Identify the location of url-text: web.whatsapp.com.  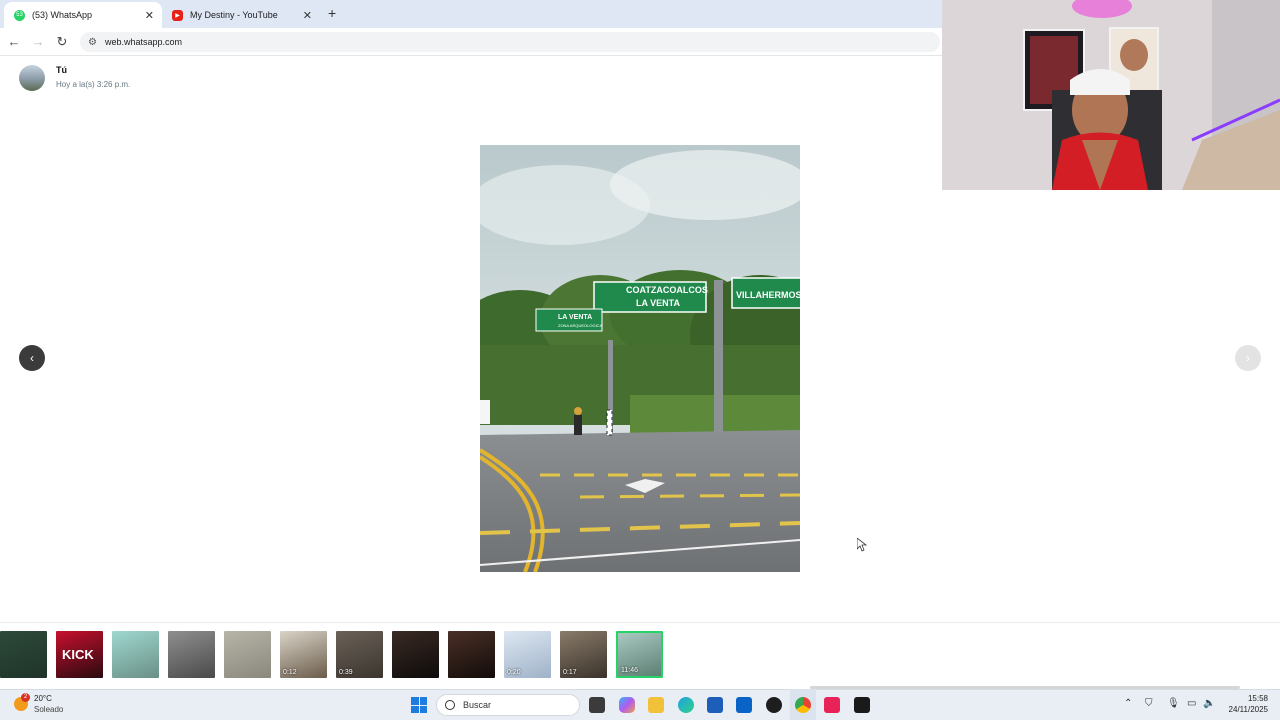
(143, 42).